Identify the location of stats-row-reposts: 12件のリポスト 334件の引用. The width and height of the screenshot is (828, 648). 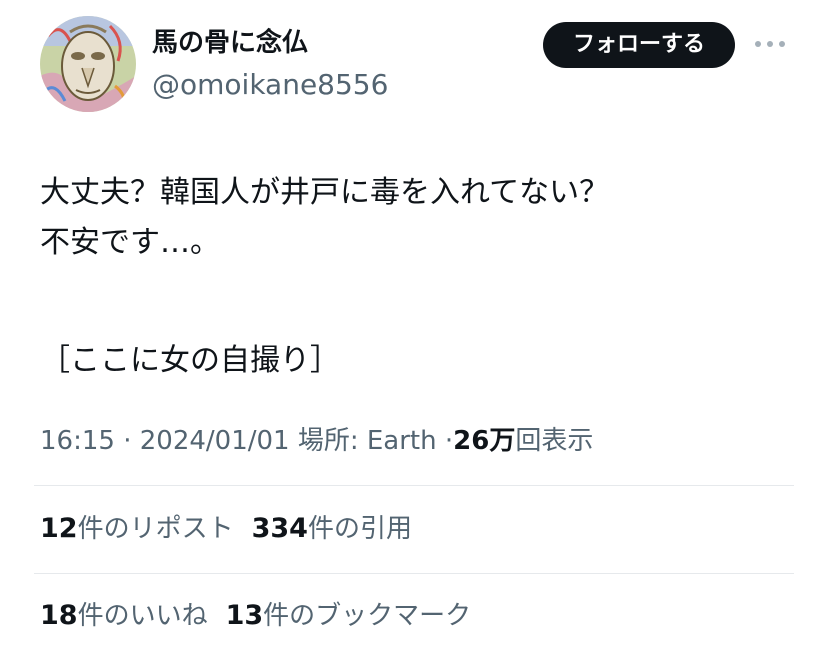
(235, 529).